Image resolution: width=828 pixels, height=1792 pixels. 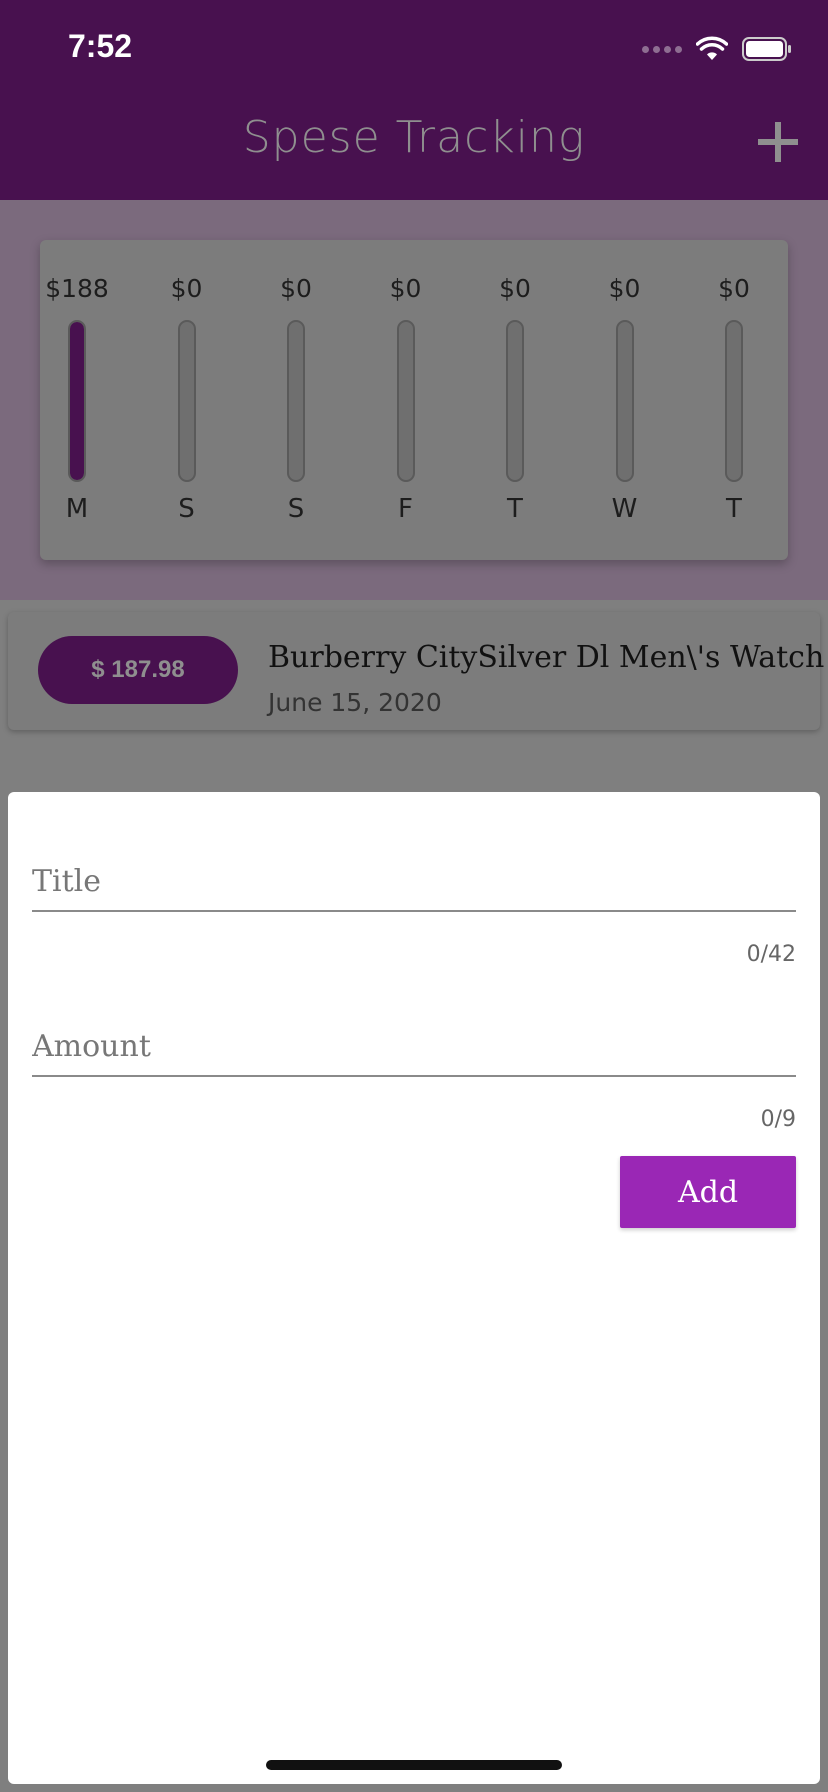 What do you see at coordinates (624, 509) in the screenshot?
I see `bar-day-label: W` at bounding box center [624, 509].